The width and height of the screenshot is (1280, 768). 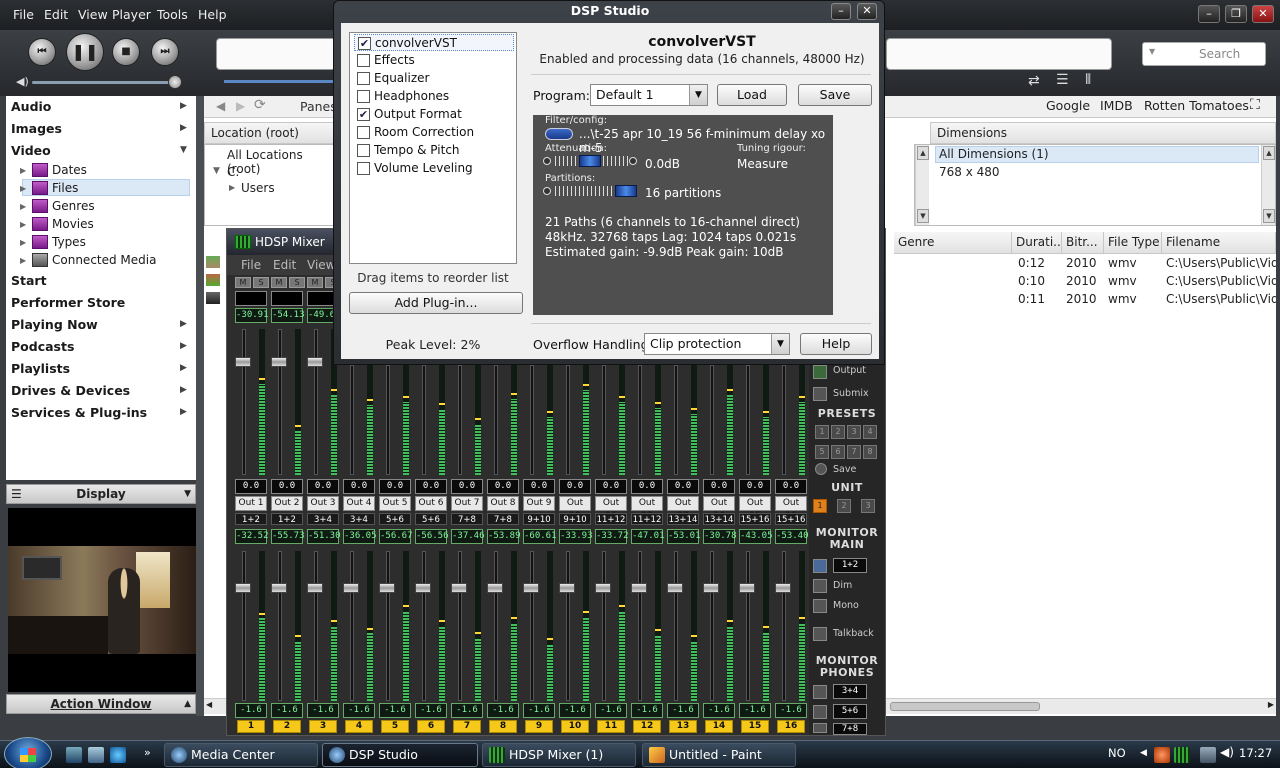 What do you see at coordinates (233, 172) in the screenshot?
I see `location-c-drive: C:` at bounding box center [233, 172].